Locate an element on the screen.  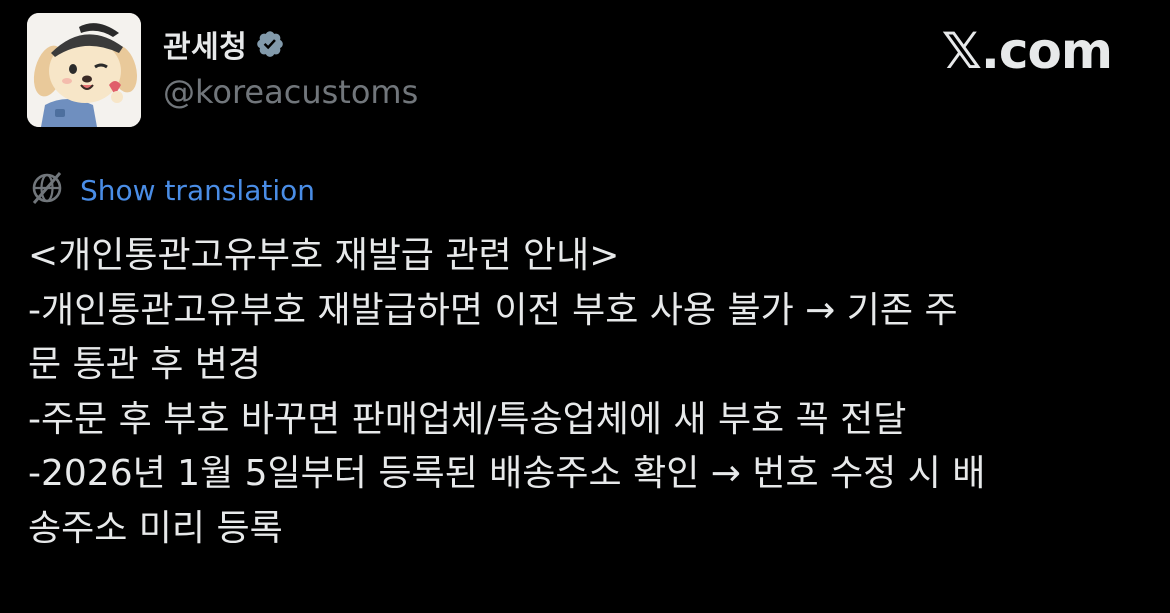
tweet-line: <개인통관고유부호 재발급 관련 안내> is located at coordinates (324, 255).